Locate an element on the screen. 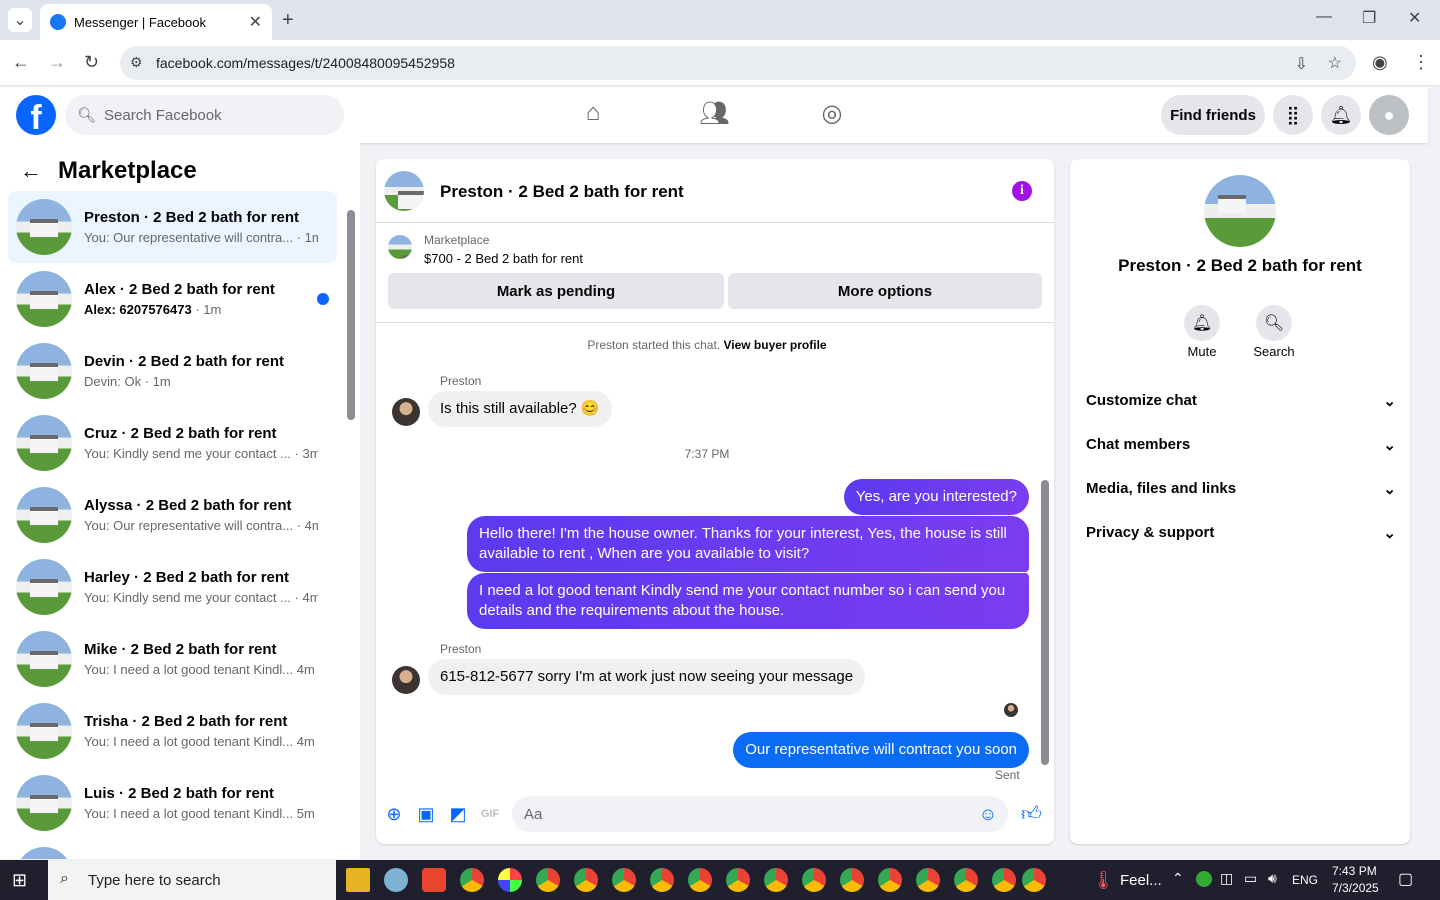 Image resolution: width=1440 pixels, height=900 pixels. close-tab-icon: ✕ is located at coordinates (255, 22).